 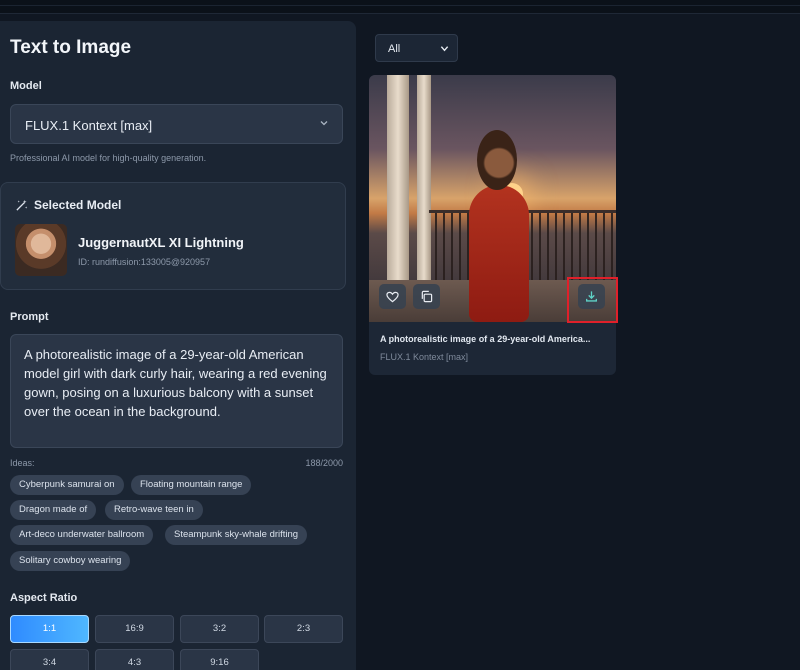 What do you see at coordinates (499, 253) in the screenshot?
I see `figure-dress-shape` at bounding box center [499, 253].